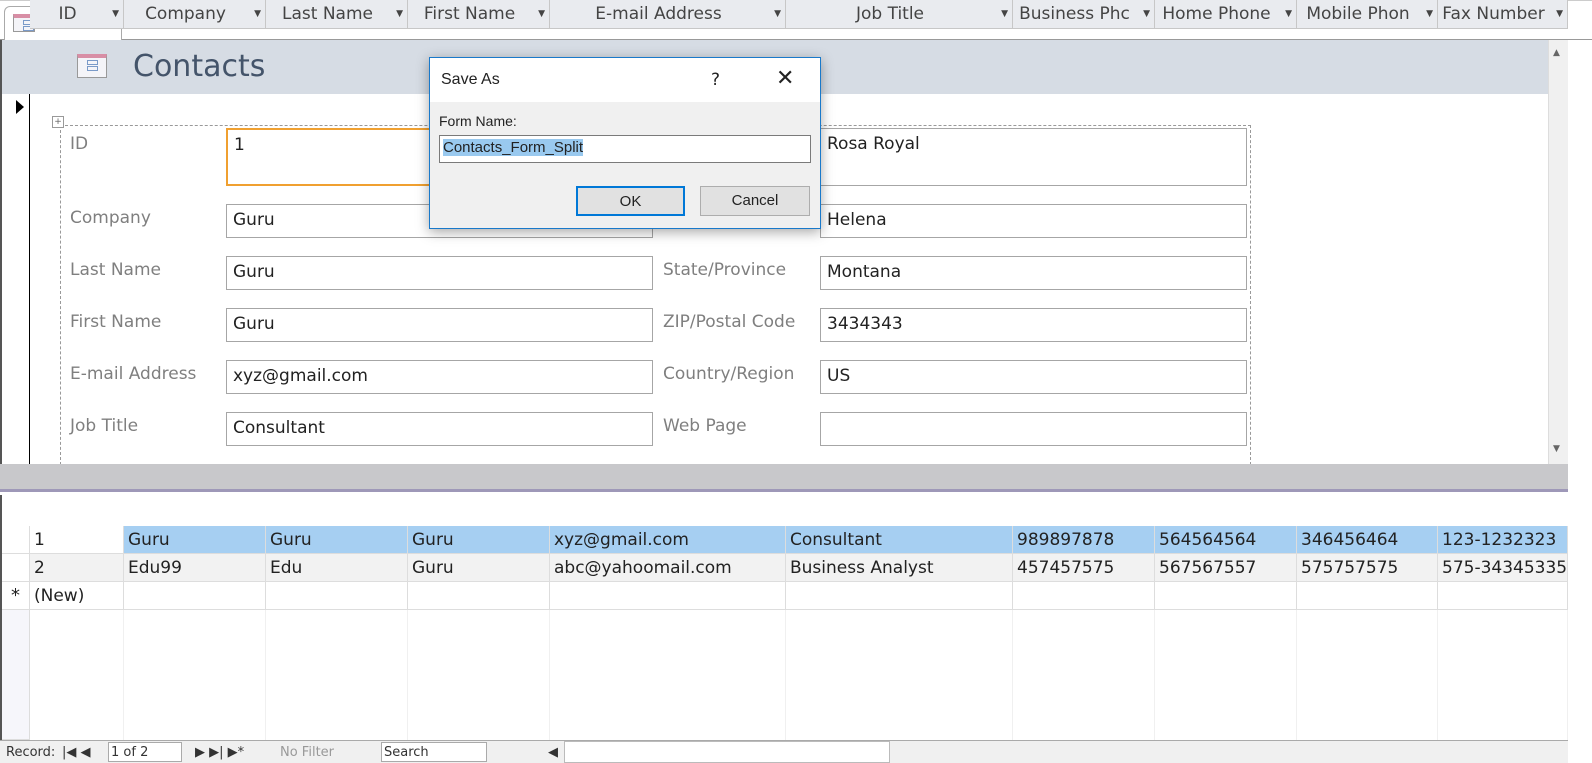 The height and width of the screenshot is (763, 1592). Describe the element at coordinates (79, 144) in the screenshot. I see `field-label: ID` at that location.